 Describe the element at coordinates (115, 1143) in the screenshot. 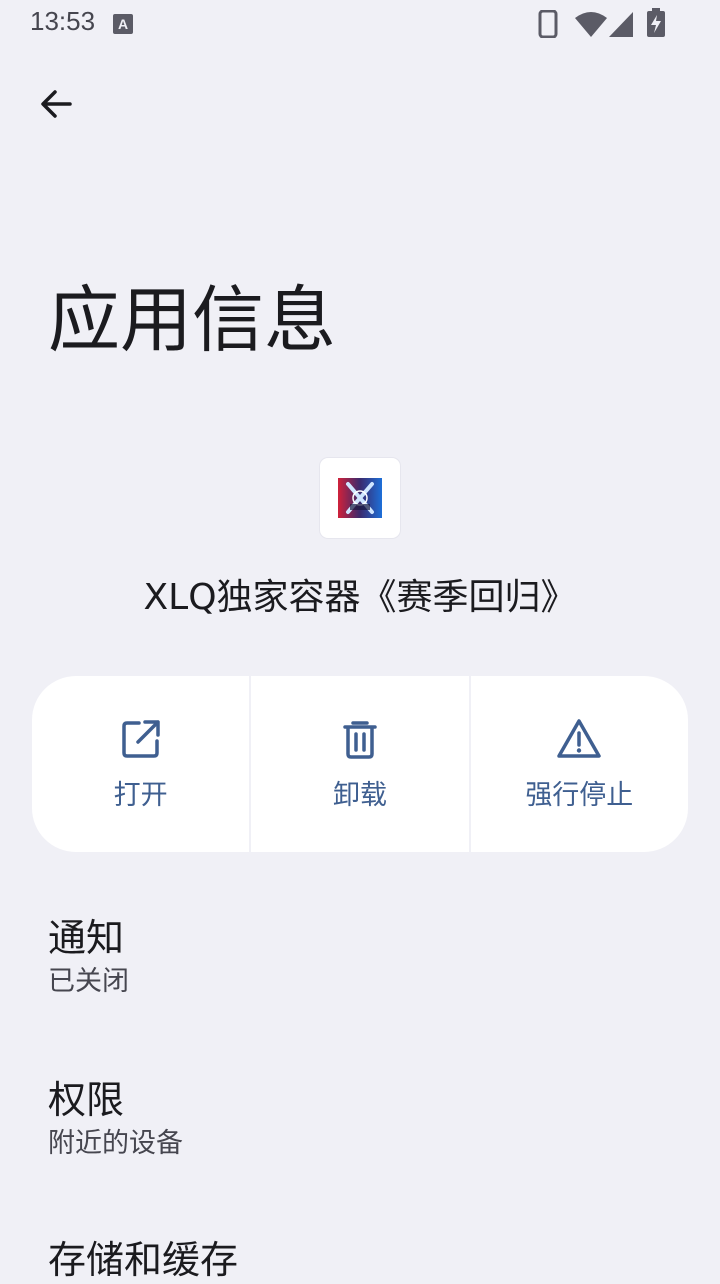

I see `settings-item-subtitle: 附近的设备` at that location.